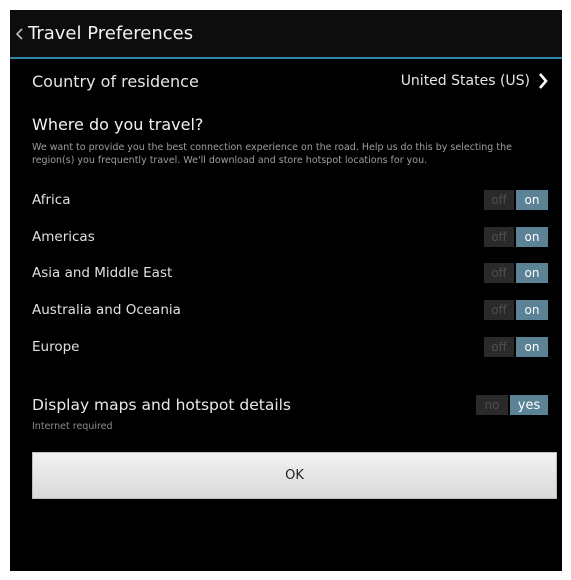 The width and height of the screenshot is (571, 580). What do you see at coordinates (162, 405) in the screenshot?
I see `maps-label: Display maps and hotspot details` at bounding box center [162, 405].